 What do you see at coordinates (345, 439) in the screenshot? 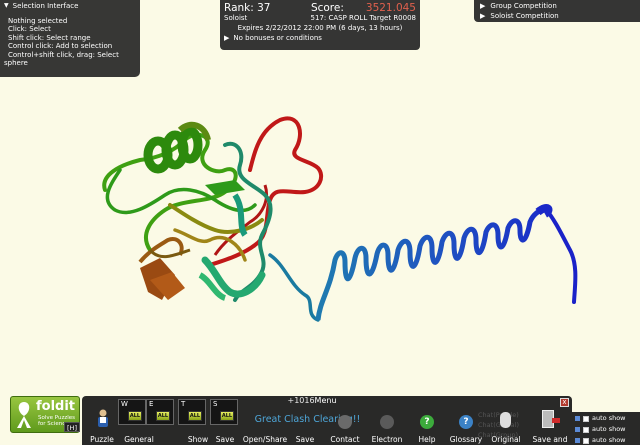
I see `contact-label: Contact` at bounding box center [345, 439].